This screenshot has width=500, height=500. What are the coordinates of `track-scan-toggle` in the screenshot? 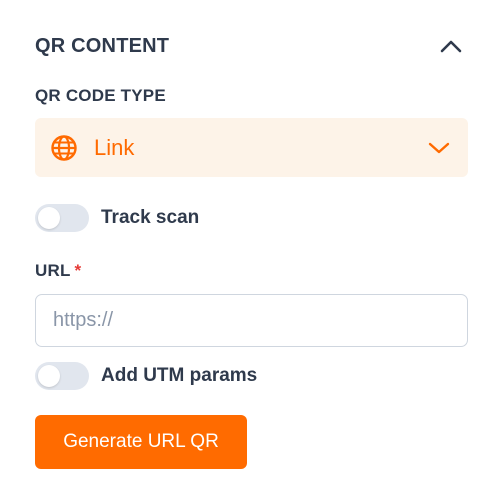 It's located at (62, 218).